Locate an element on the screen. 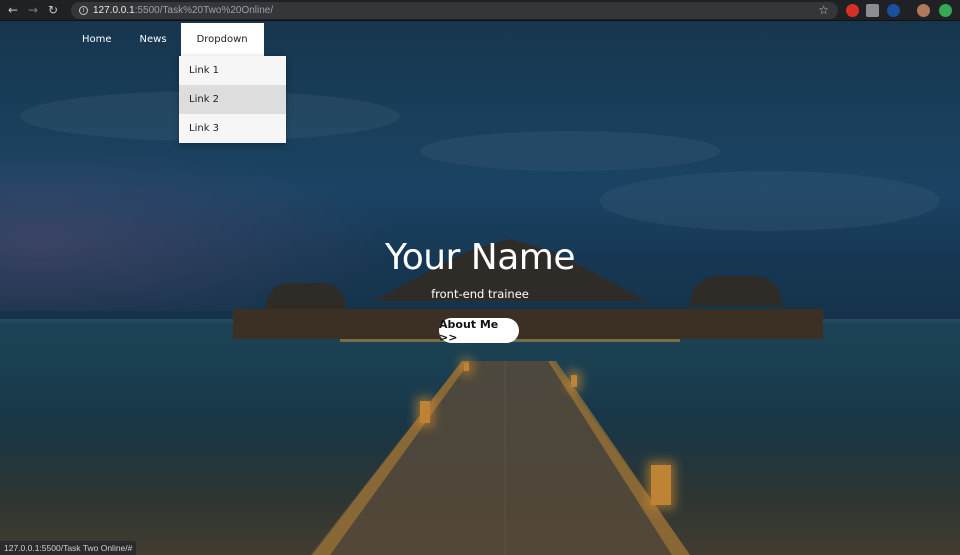  hero-subtitle: front-end trainee is located at coordinates (480, 294).